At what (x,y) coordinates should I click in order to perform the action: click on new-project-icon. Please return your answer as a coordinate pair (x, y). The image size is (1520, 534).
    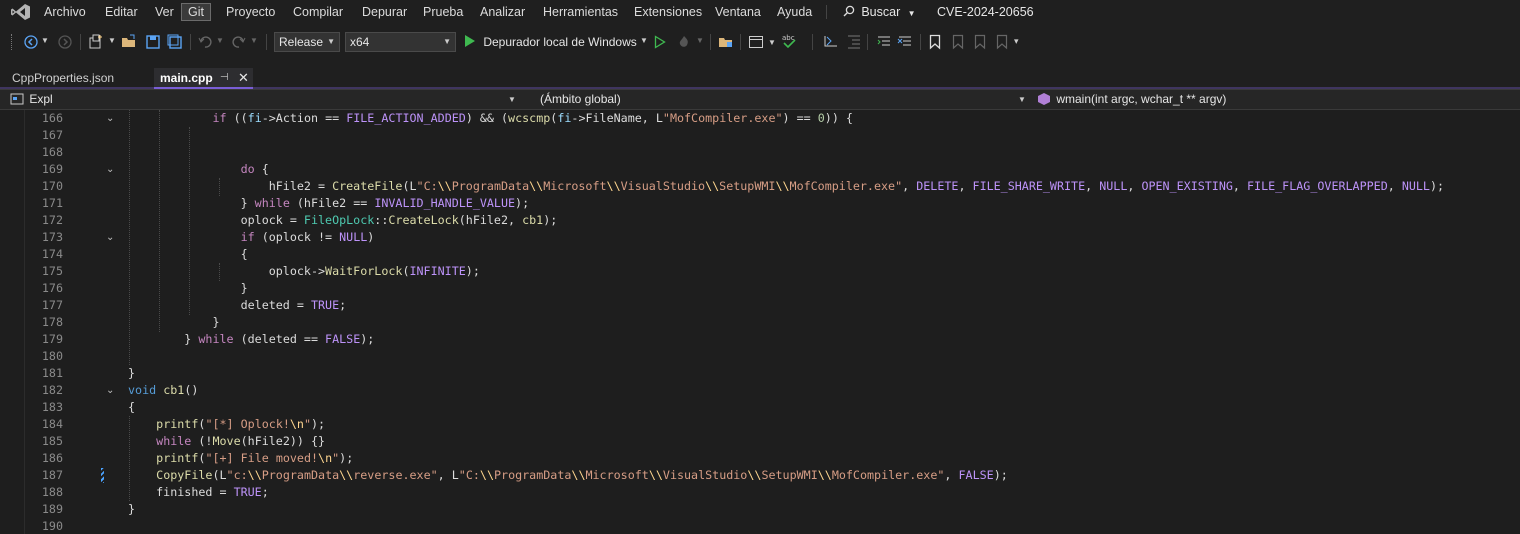
    Looking at the image, I should click on (96, 42).